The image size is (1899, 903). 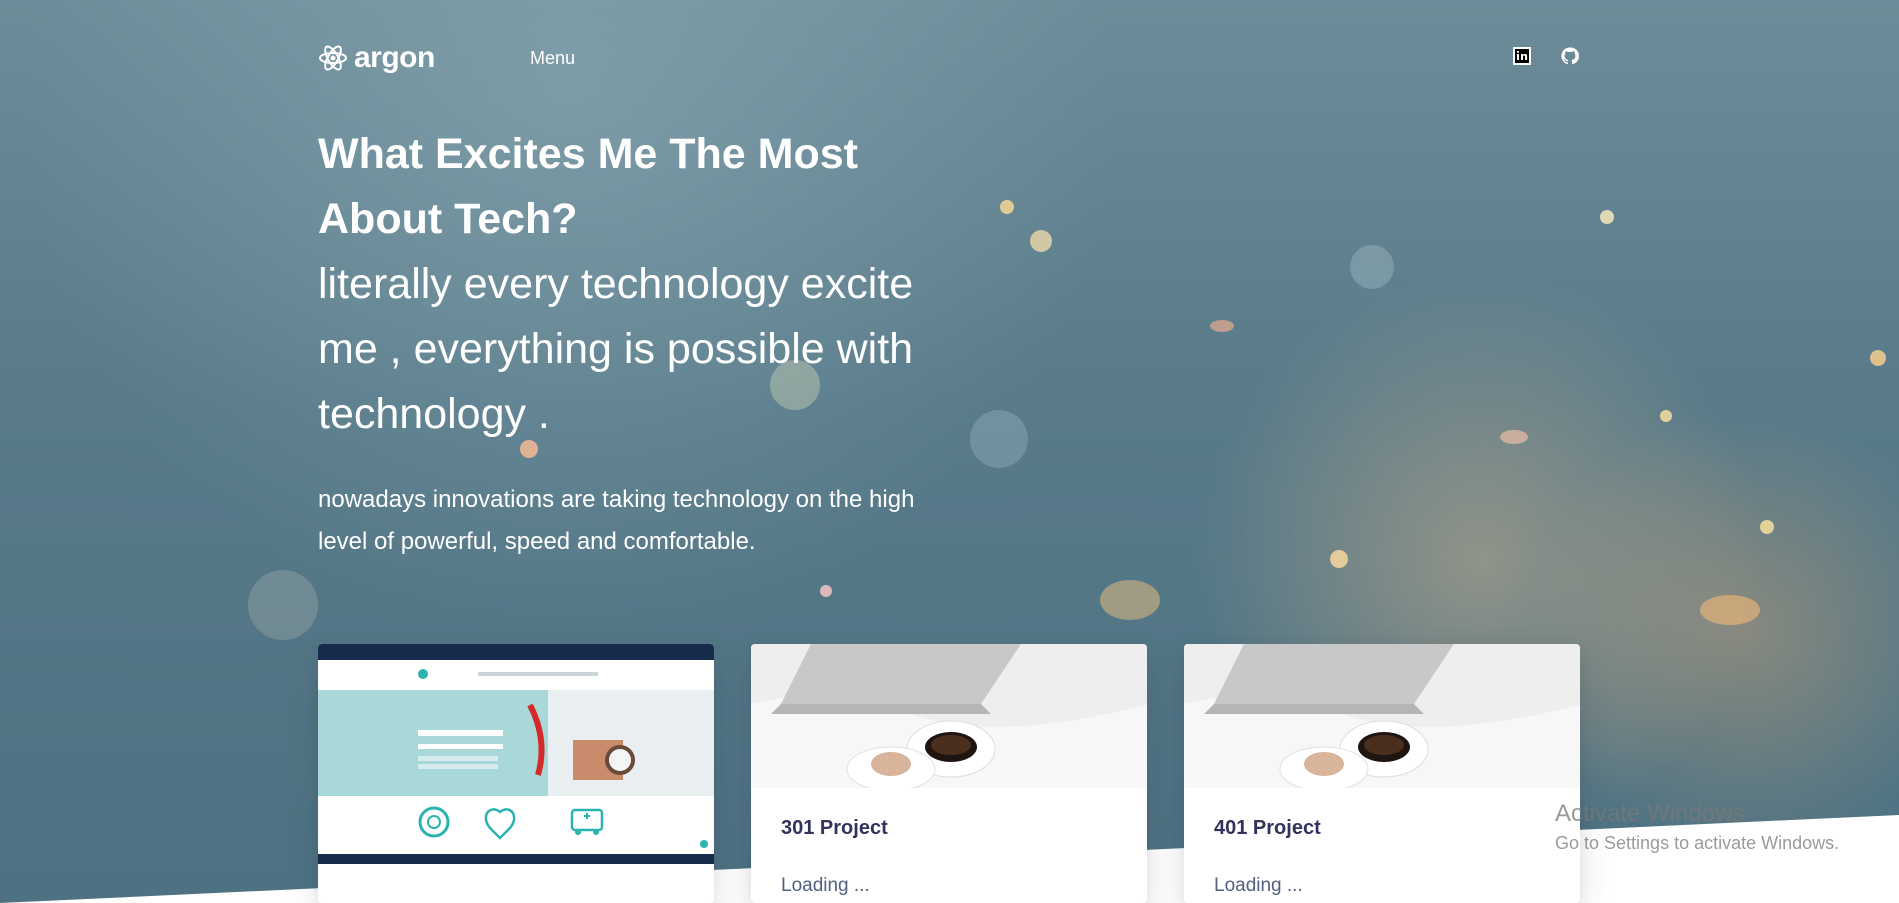 What do you see at coordinates (552, 58) in the screenshot?
I see `menu-link: Menu` at bounding box center [552, 58].